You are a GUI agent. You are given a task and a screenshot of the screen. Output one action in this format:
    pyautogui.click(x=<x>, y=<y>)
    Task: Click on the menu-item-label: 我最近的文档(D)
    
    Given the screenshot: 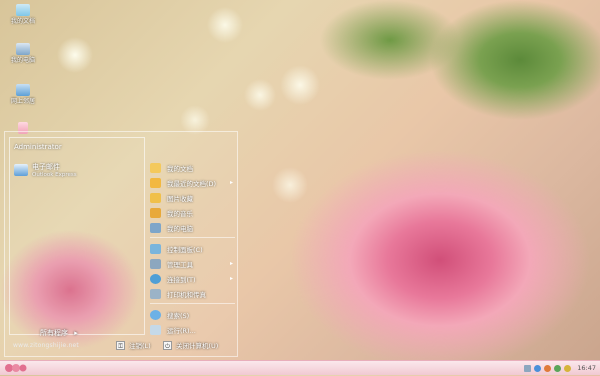 What is the action you would take?
    pyautogui.click(x=192, y=183)
    